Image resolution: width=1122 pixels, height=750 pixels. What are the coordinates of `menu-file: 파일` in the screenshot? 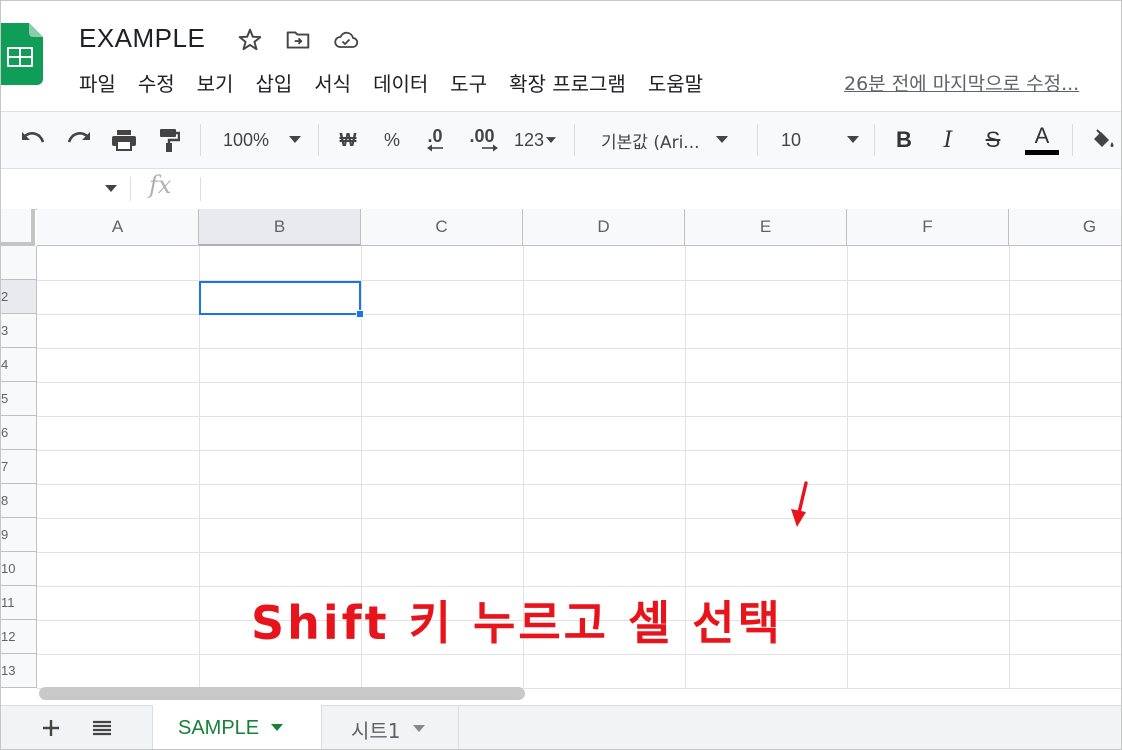 It's located at (97, 84).